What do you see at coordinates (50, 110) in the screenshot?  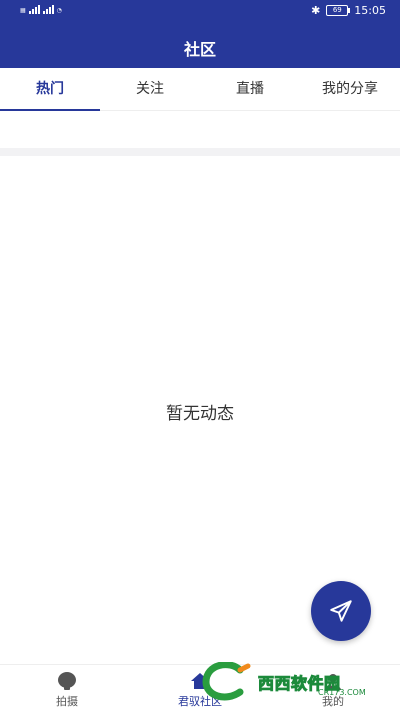 I see `tab-active-indicator` at bounding box center [50, 110].